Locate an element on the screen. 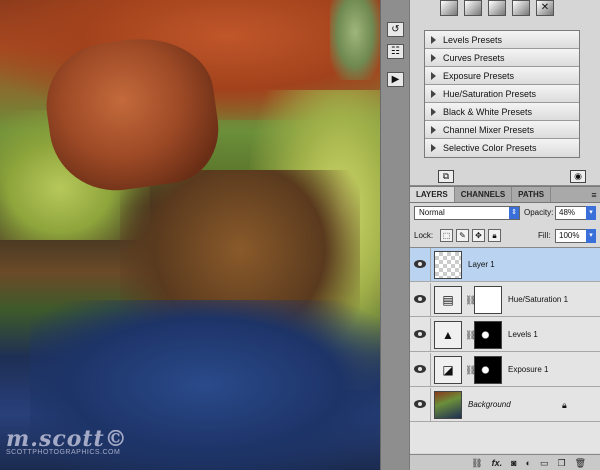  panel-dock-strip: ↺ ☷ ▶ is located at coordinates (394, 235).